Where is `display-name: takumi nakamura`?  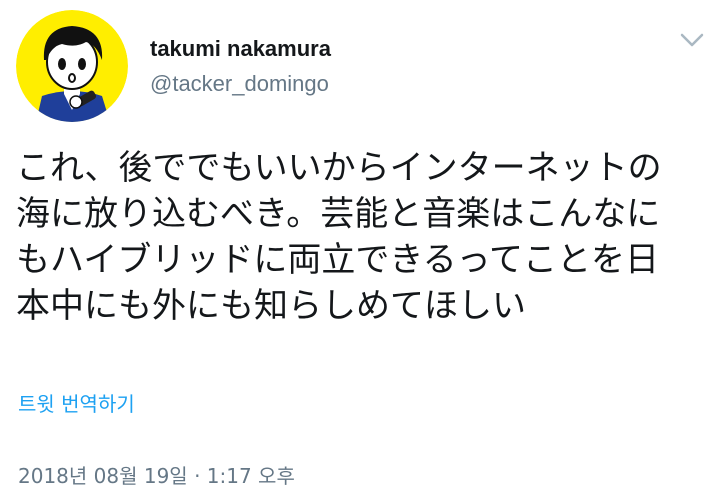 display-name: takumi nakamura is located at coordinates (240, 49).